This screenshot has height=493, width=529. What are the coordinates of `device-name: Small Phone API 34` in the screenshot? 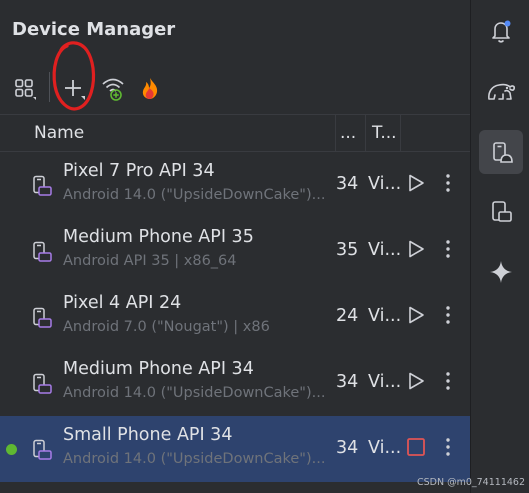 It's located at (148, 435).